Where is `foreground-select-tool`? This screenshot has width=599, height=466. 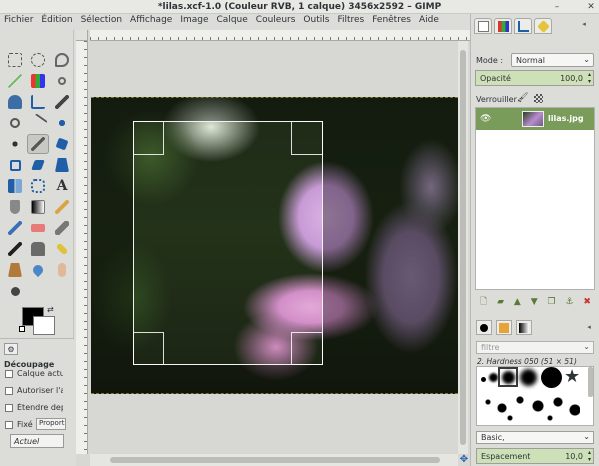 foreground-select-tool is located at coordinates (15, 102).